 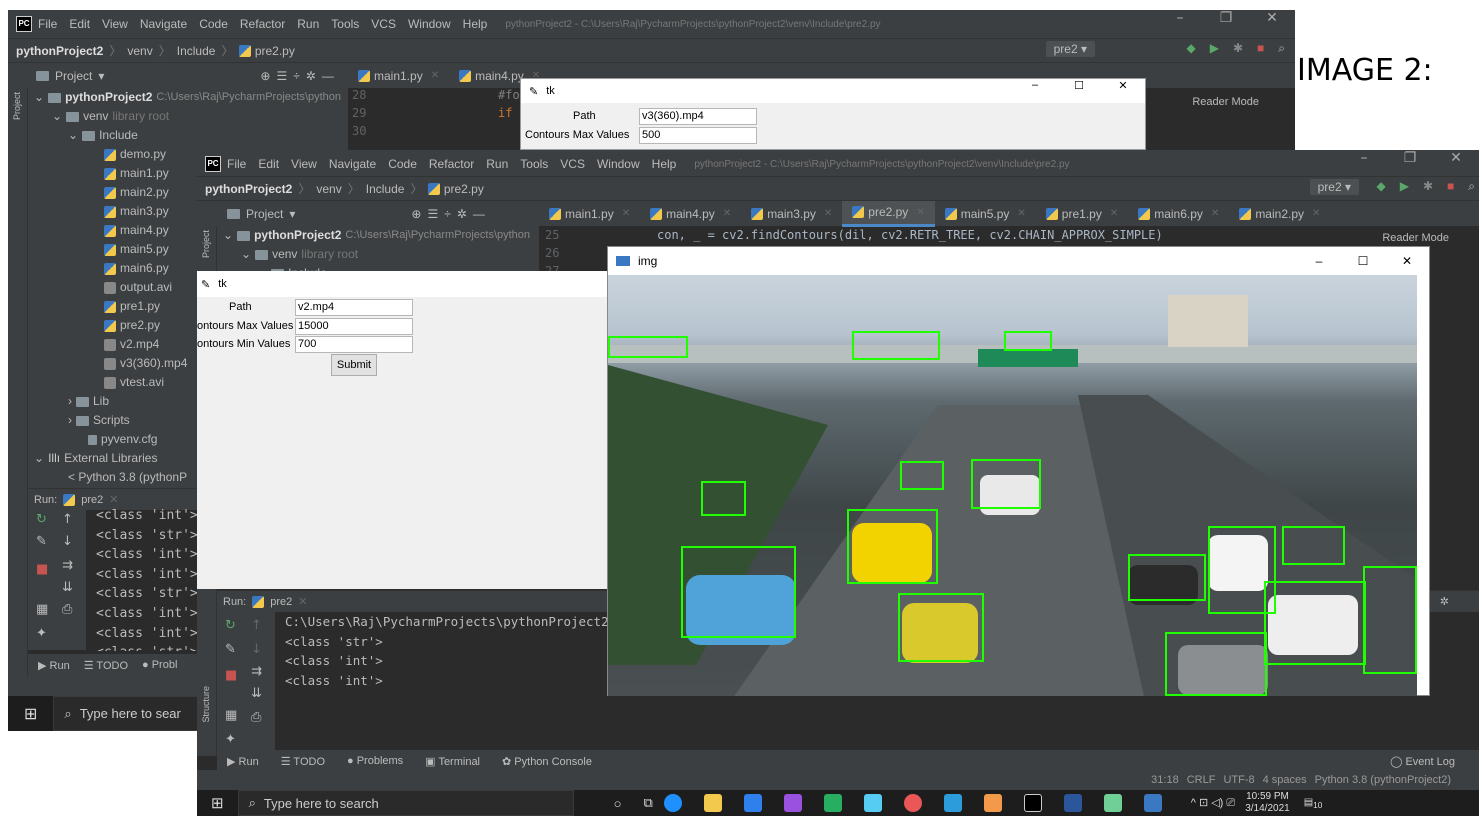 I want to click on pin-icon: ✦, so click(x=41, y=633).